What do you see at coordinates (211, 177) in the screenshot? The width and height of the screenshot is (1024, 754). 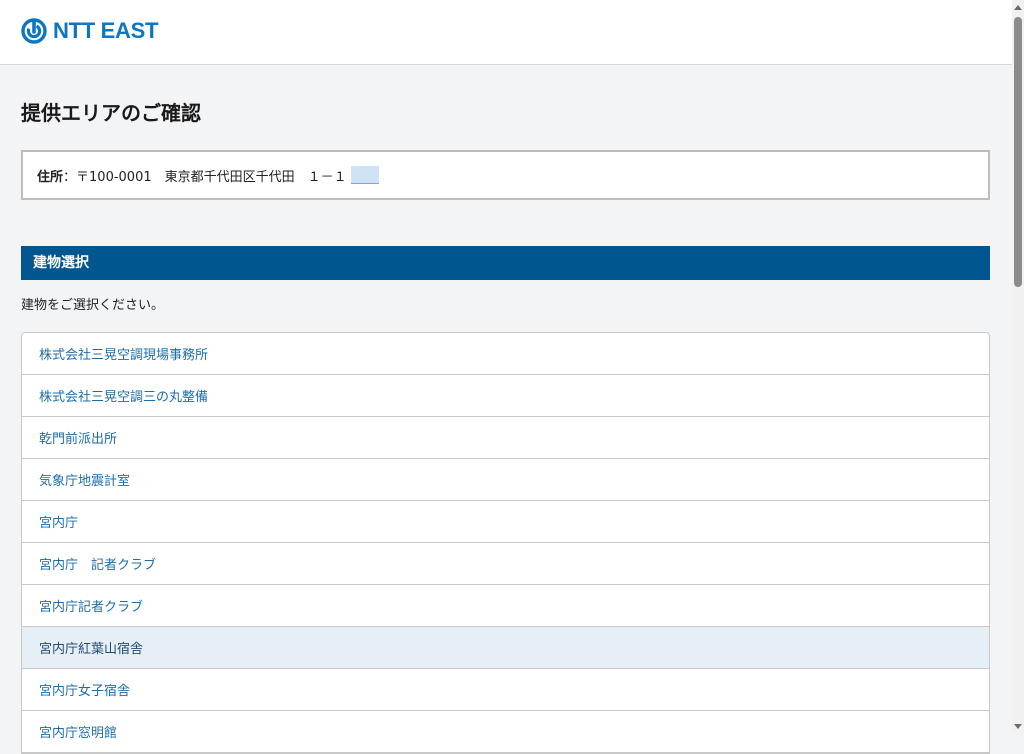 I see `address-value: 〒100-0001 東京都千代田区千代田 １－１` at bounding box center [211, 177].